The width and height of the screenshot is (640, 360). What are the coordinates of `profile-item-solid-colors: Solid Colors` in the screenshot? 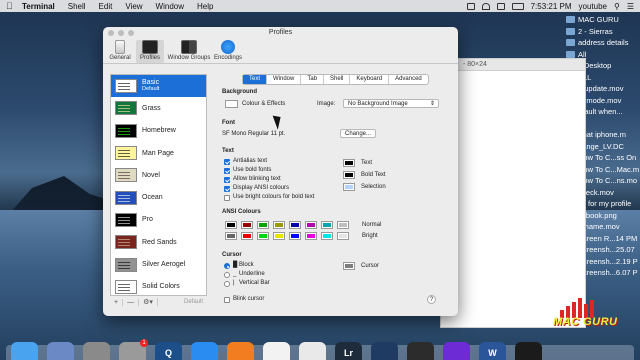 It's located at (158, 285).